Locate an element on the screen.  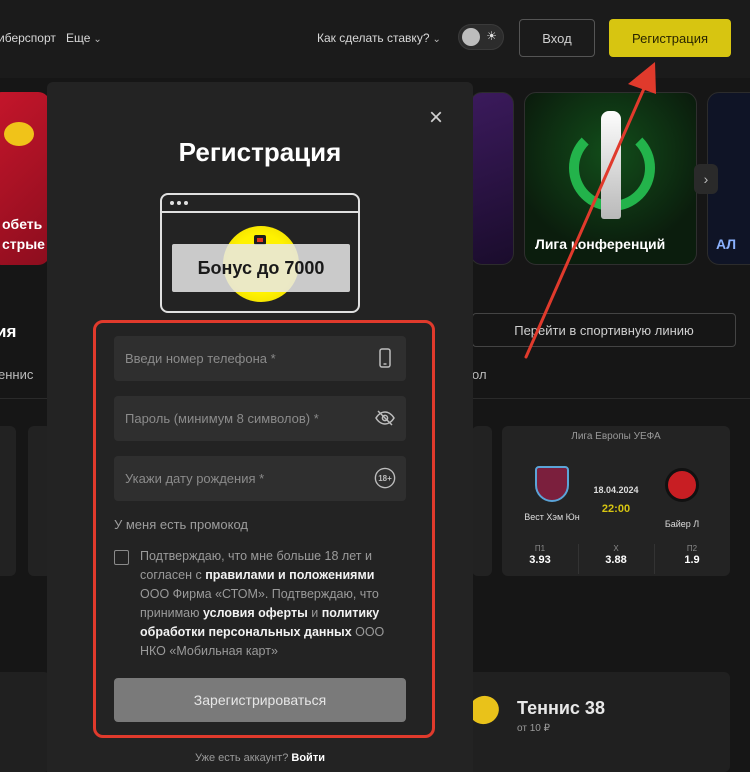
password-input is located at coordinates (239, 418).